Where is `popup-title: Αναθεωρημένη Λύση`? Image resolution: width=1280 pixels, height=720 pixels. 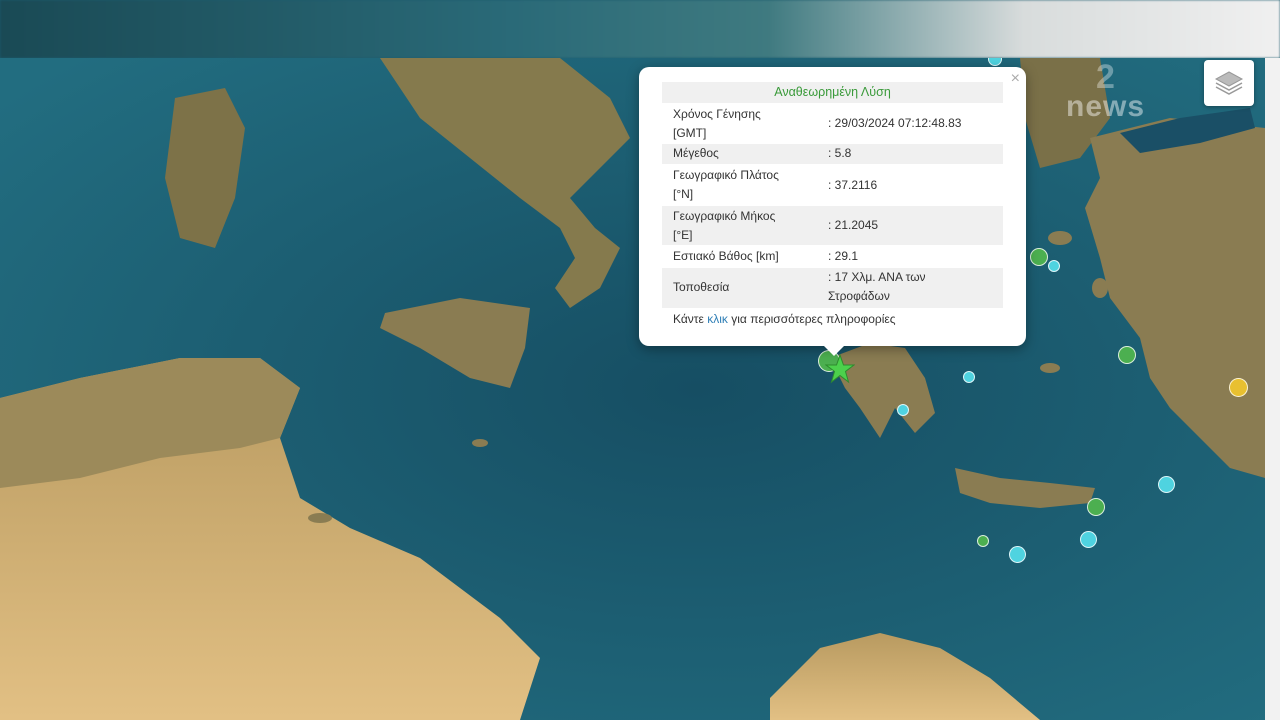 popup-title: Αναθεωρημένη Λύση is located at coordinates (832, 92).